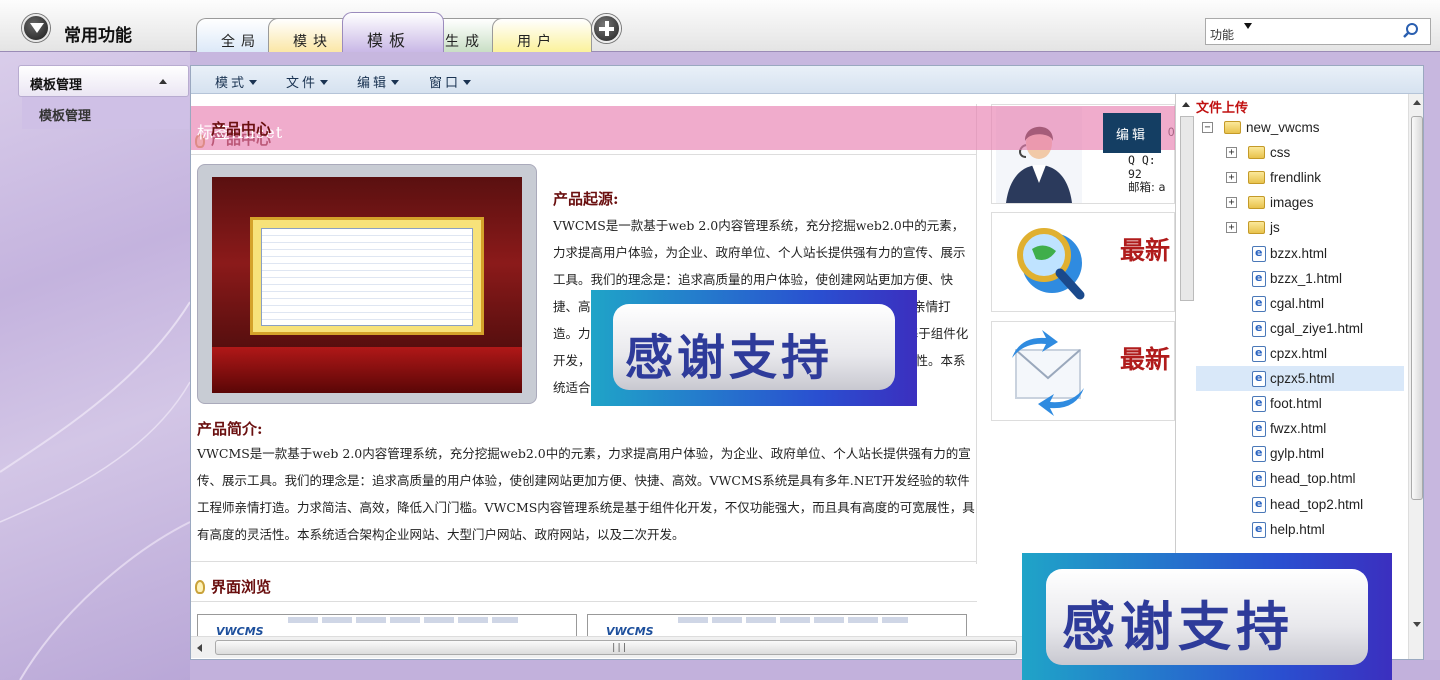  I want to click on collapse-down-icon, so click(36, 28).